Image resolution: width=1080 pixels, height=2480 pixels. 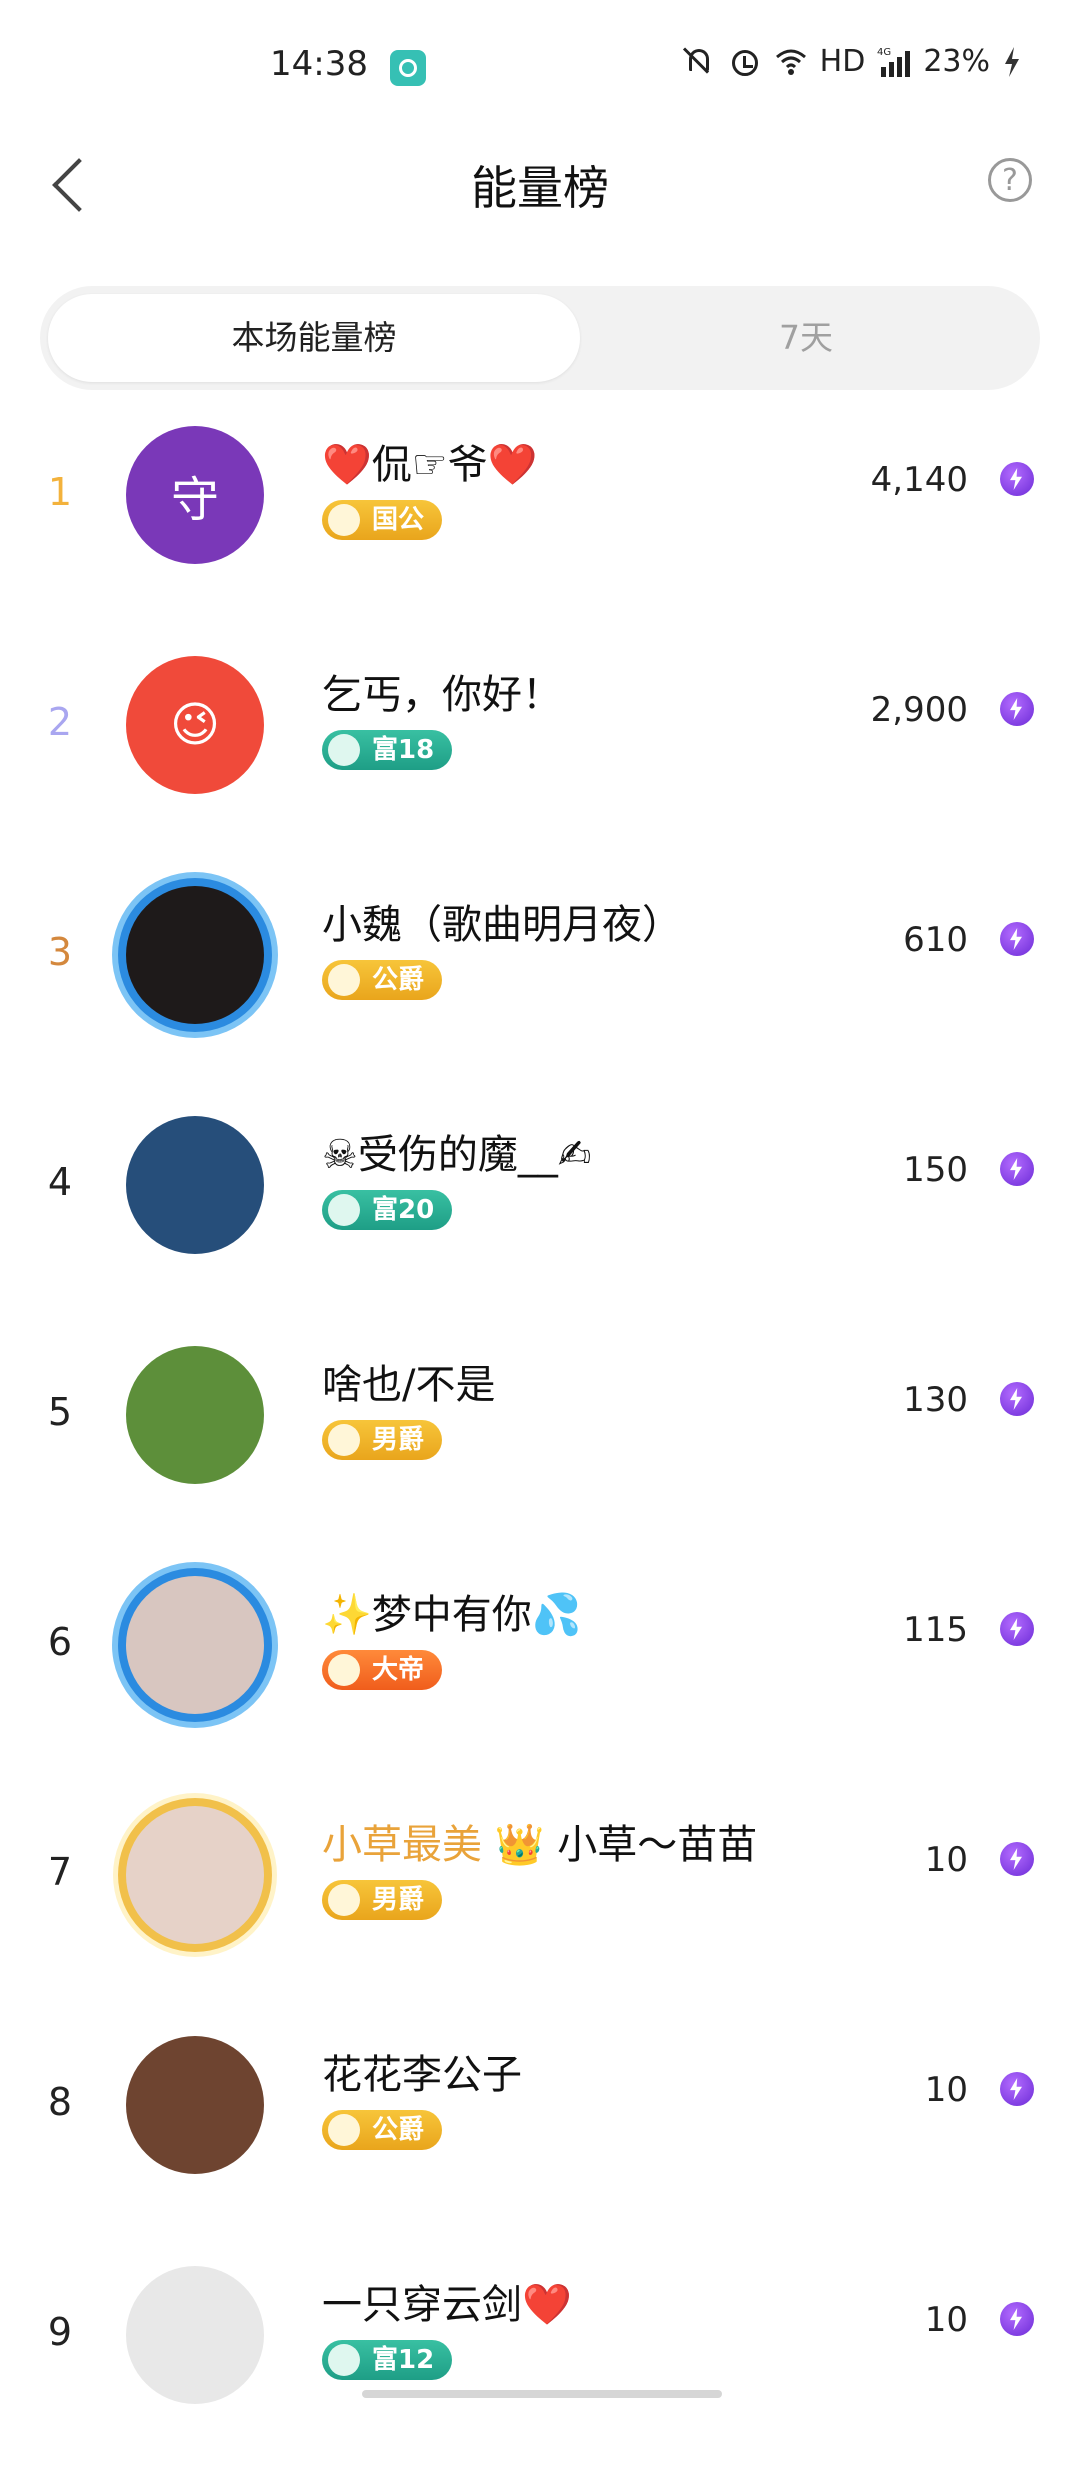 What do you see at coordinates (452, 1615) in the screenshot?
I see `user-name-text: ✨梦中有你💦` at bounding box center [452, 1615].